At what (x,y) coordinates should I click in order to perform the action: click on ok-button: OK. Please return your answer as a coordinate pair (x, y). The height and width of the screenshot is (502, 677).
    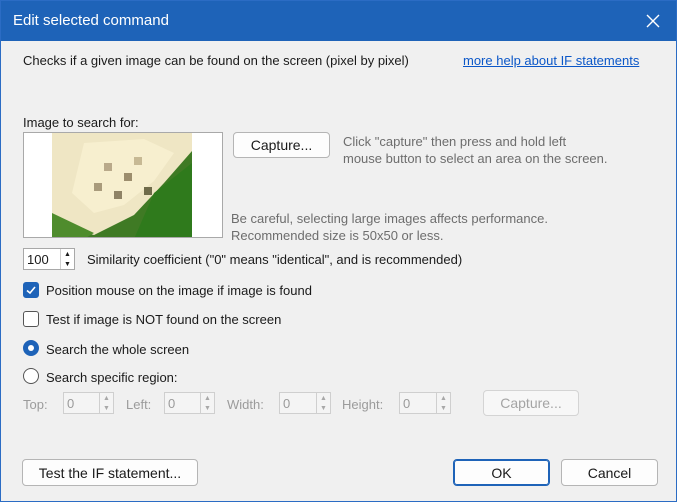
    Looking at the image, I should click on (501, 472).